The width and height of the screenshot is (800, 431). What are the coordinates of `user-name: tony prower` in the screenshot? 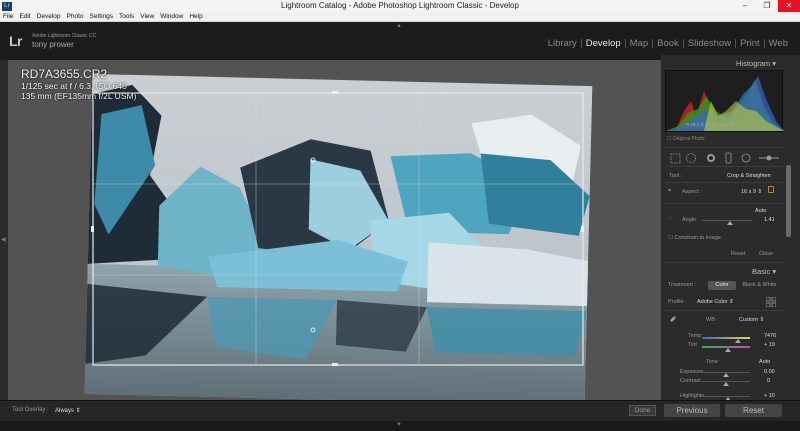 It's located at (53, 44).